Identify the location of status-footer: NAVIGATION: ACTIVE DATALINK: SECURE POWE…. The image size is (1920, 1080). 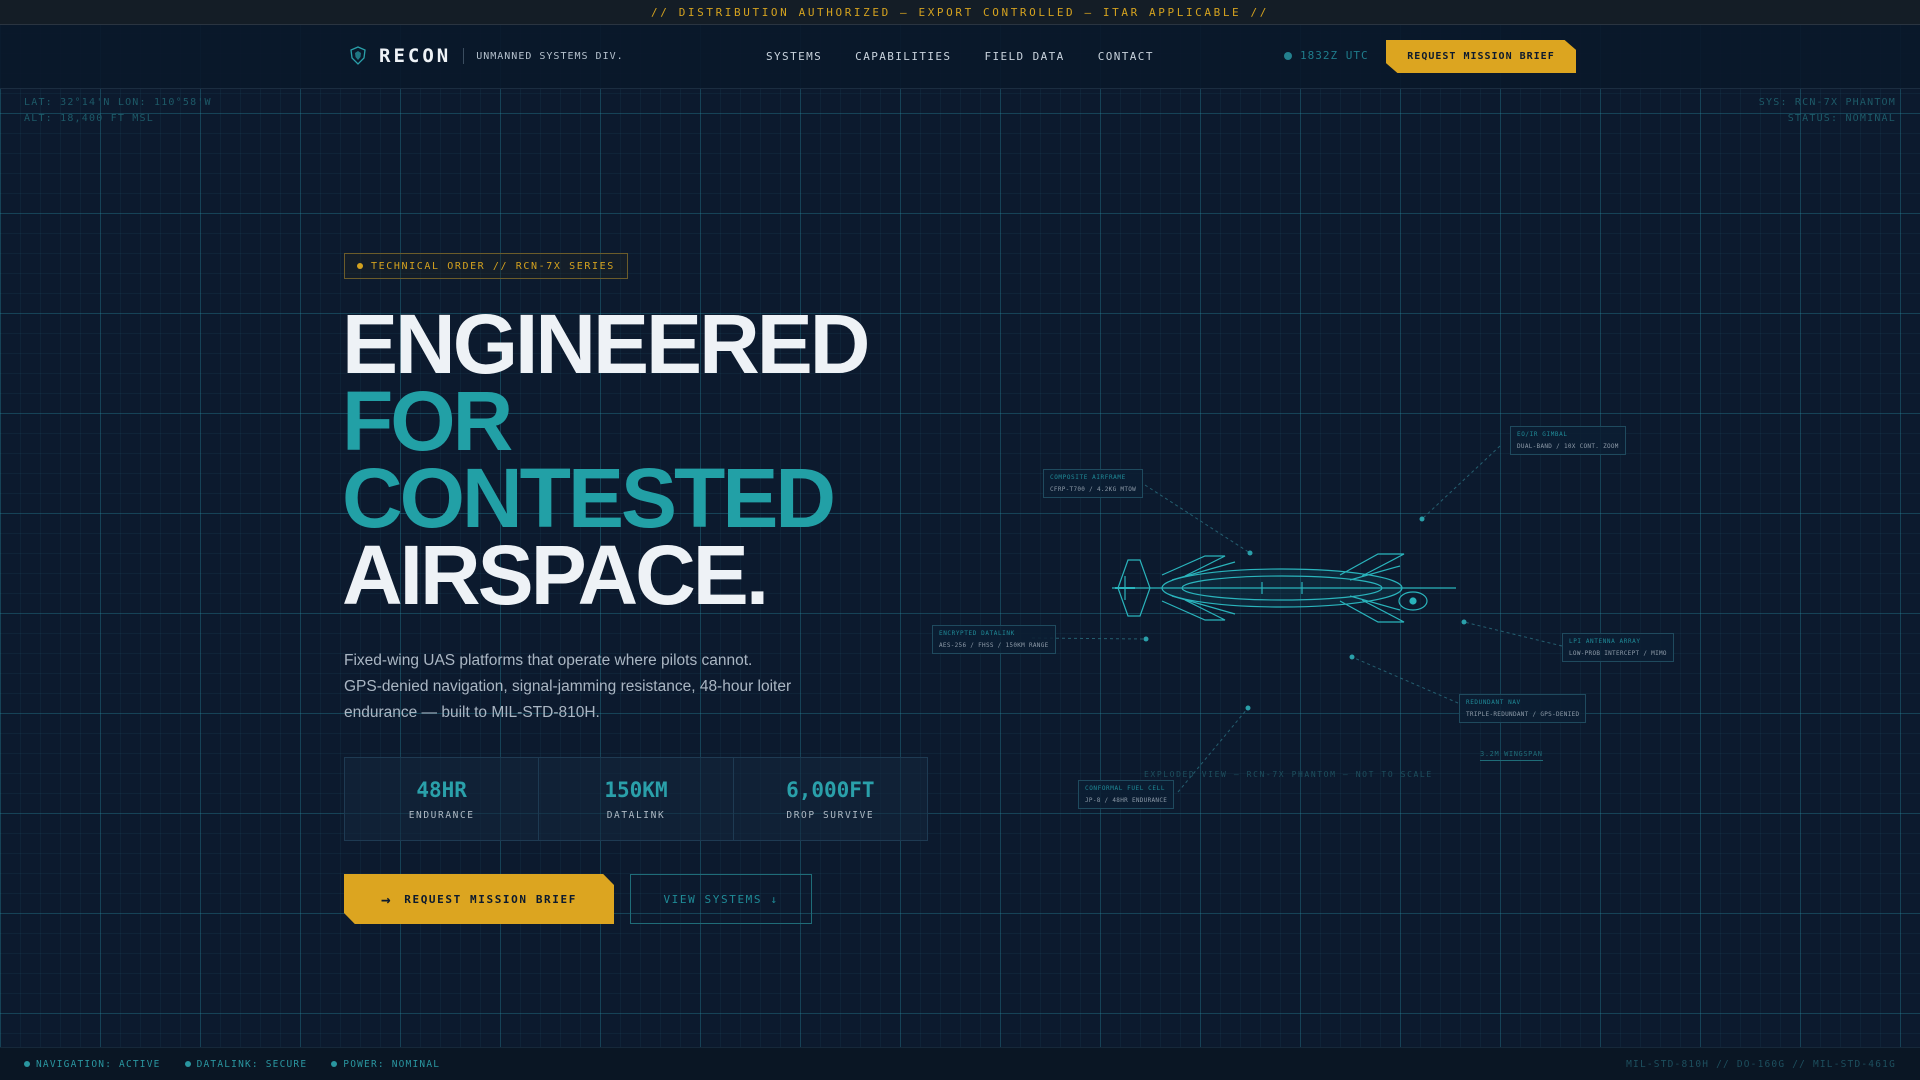
(960, 1063).